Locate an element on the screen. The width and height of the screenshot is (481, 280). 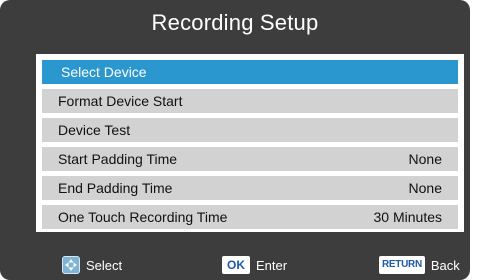
select-hint: Select is located at coordinates (92, 265).